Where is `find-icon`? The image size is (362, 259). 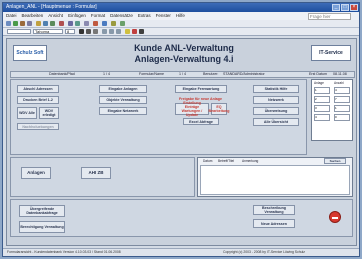 find-icon is located at coordinates (86, 23).